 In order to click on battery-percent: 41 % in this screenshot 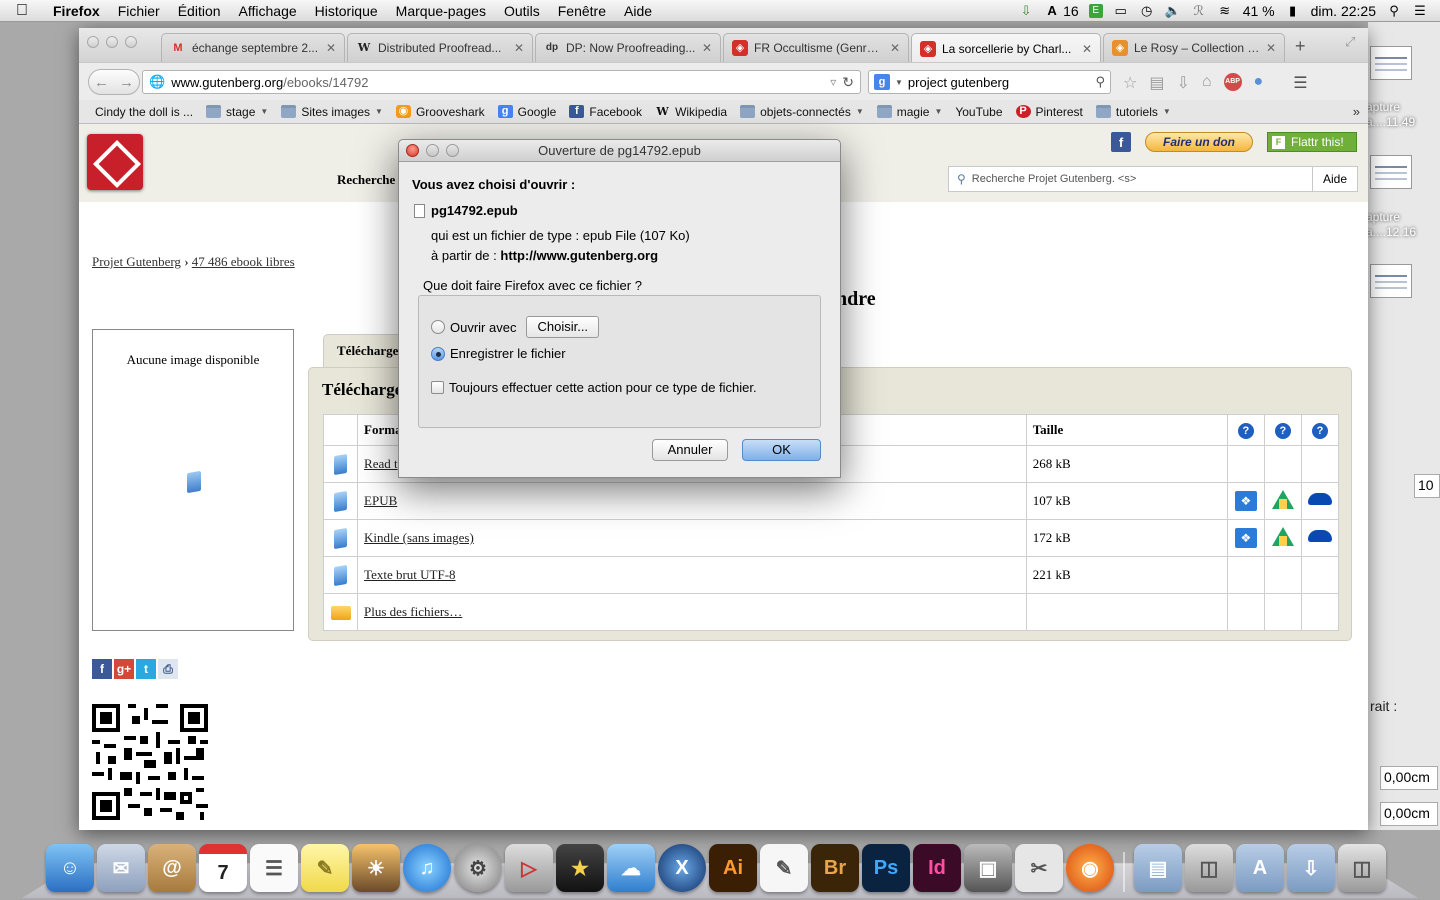, I will do `click(1259, 11)`.